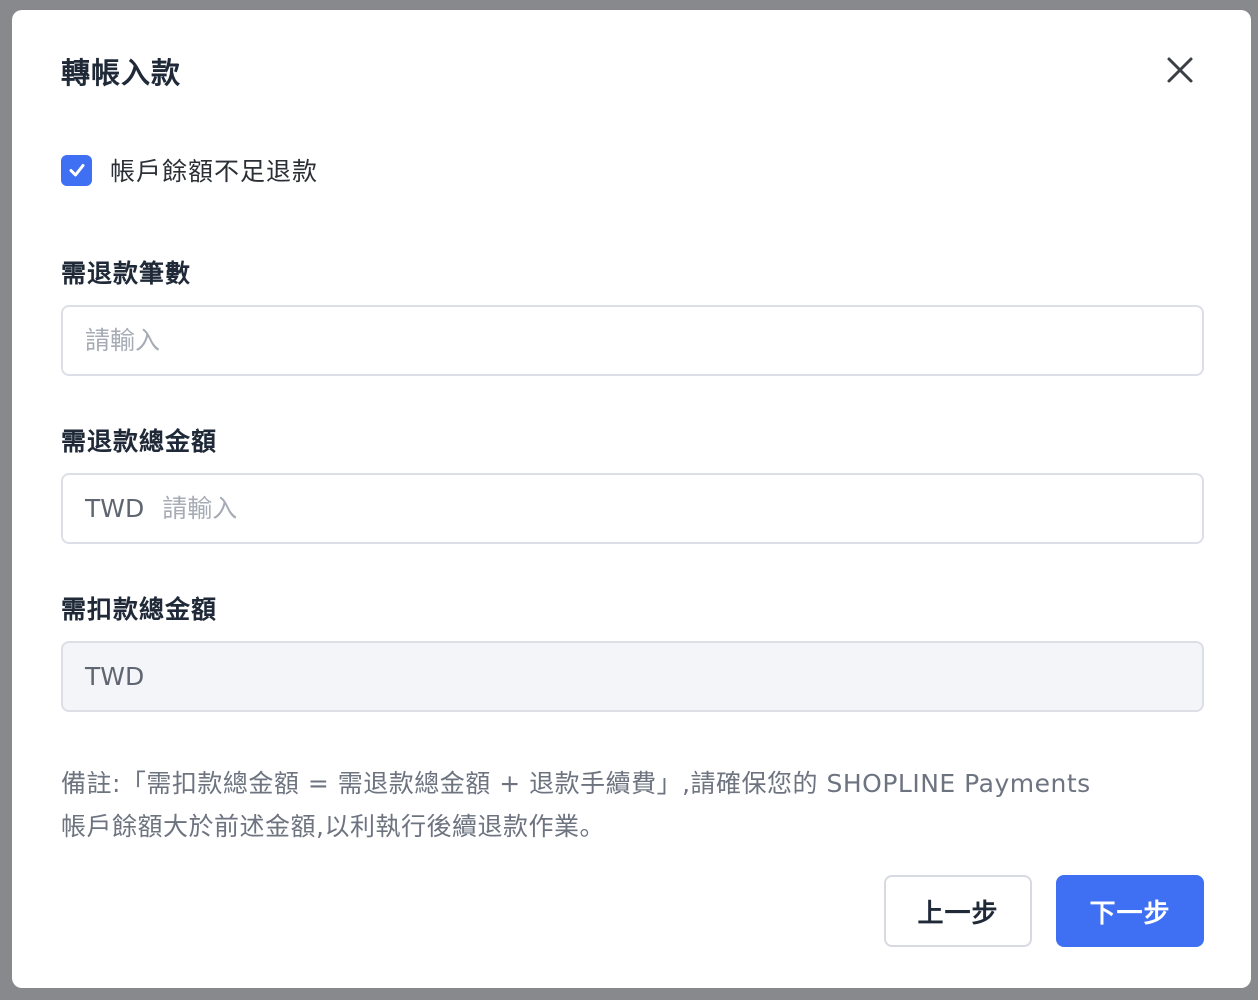  What do you see at coordinates (333, 826) in the screenshot?
I see `note-line-2: 帳戶餘額大於前述金額,以利執行後續退款作業。` at bounding box center [333, 826].